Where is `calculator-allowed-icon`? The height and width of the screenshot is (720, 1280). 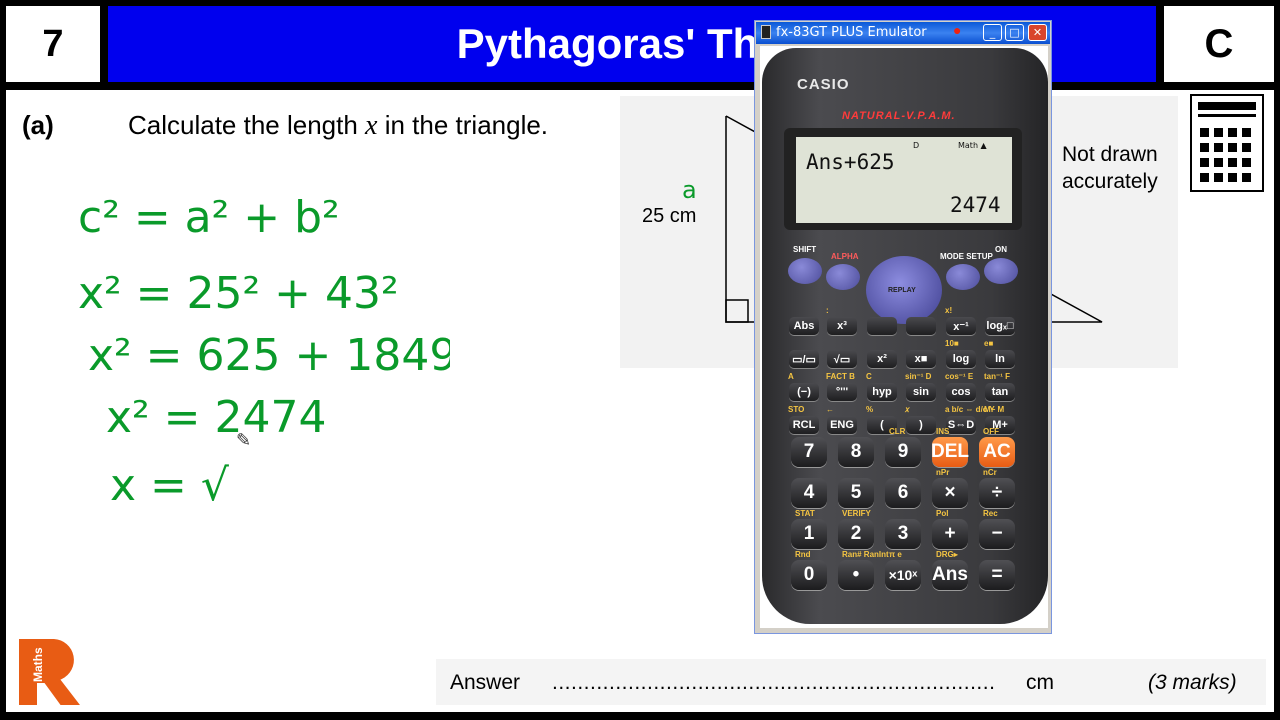
calculator-allowed-icon is located at coordinates (1227, 143).